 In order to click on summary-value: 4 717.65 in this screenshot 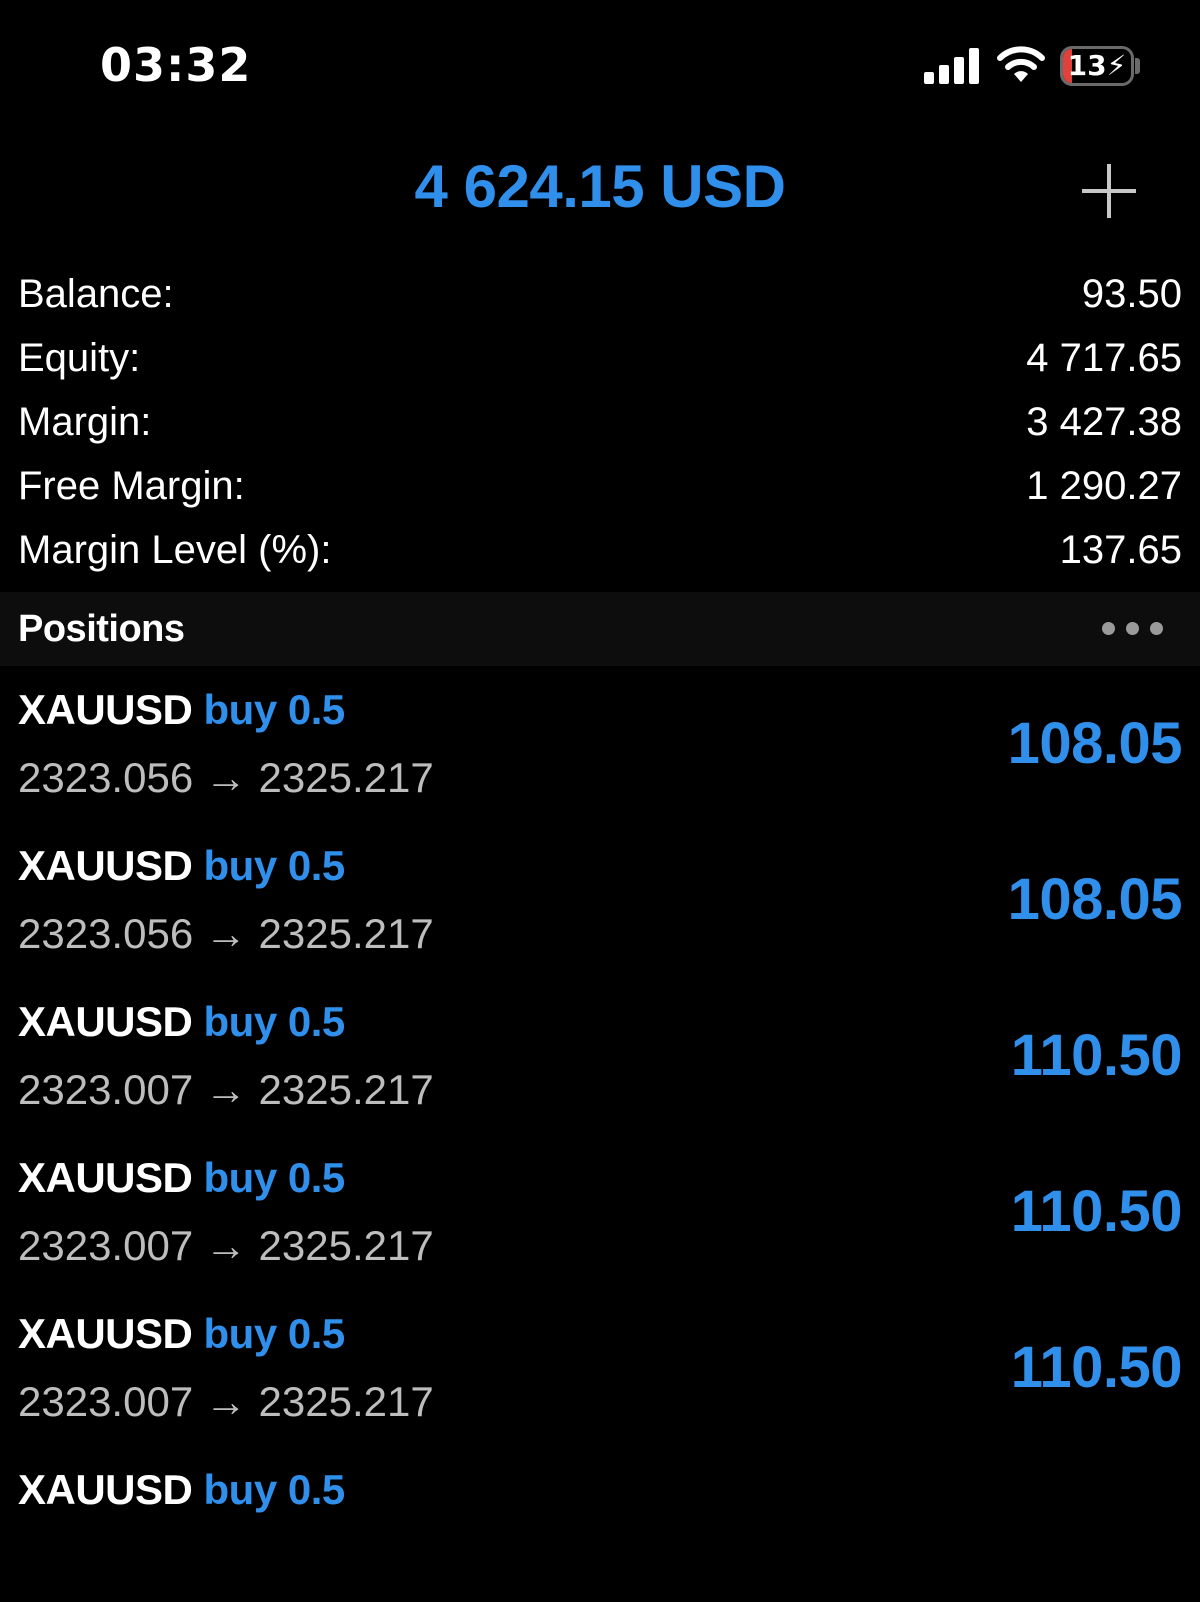, I will do `click(1104, 358)`.